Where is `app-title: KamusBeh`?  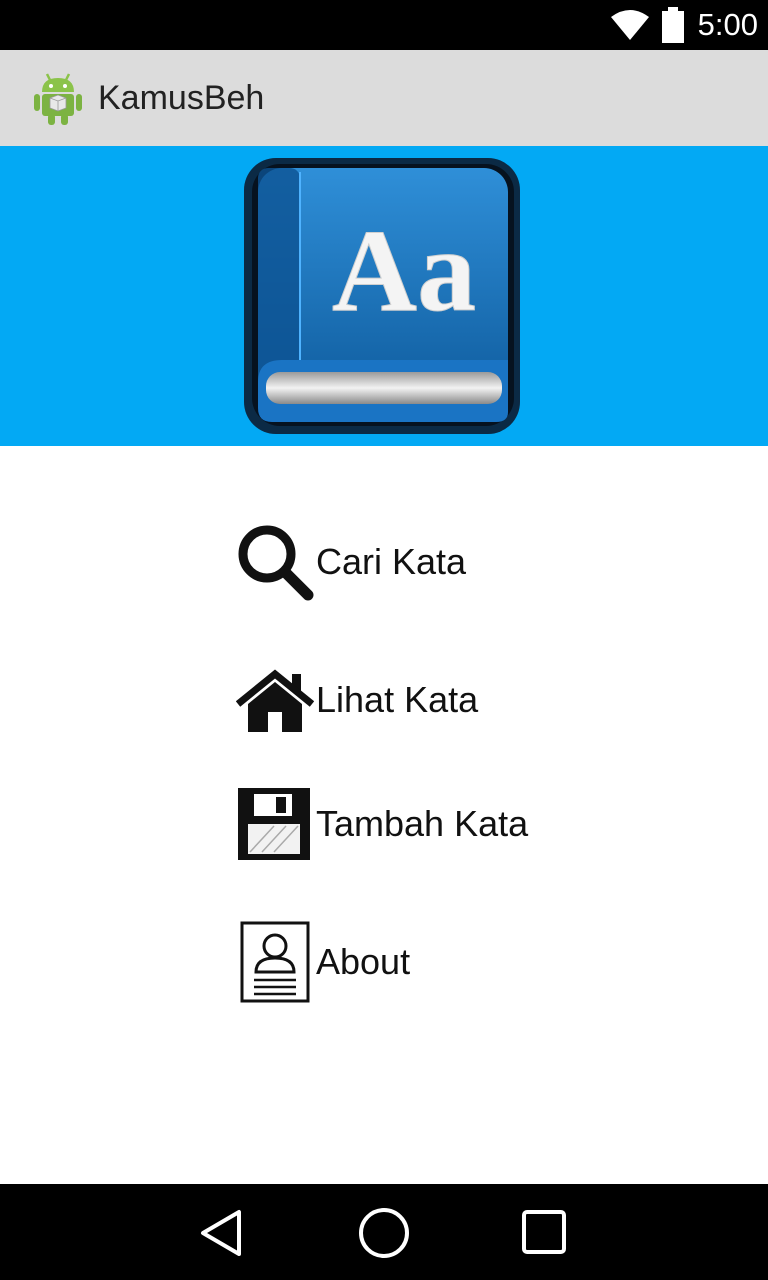
app-title: KamusBeh is located at coordinates (181, 98).